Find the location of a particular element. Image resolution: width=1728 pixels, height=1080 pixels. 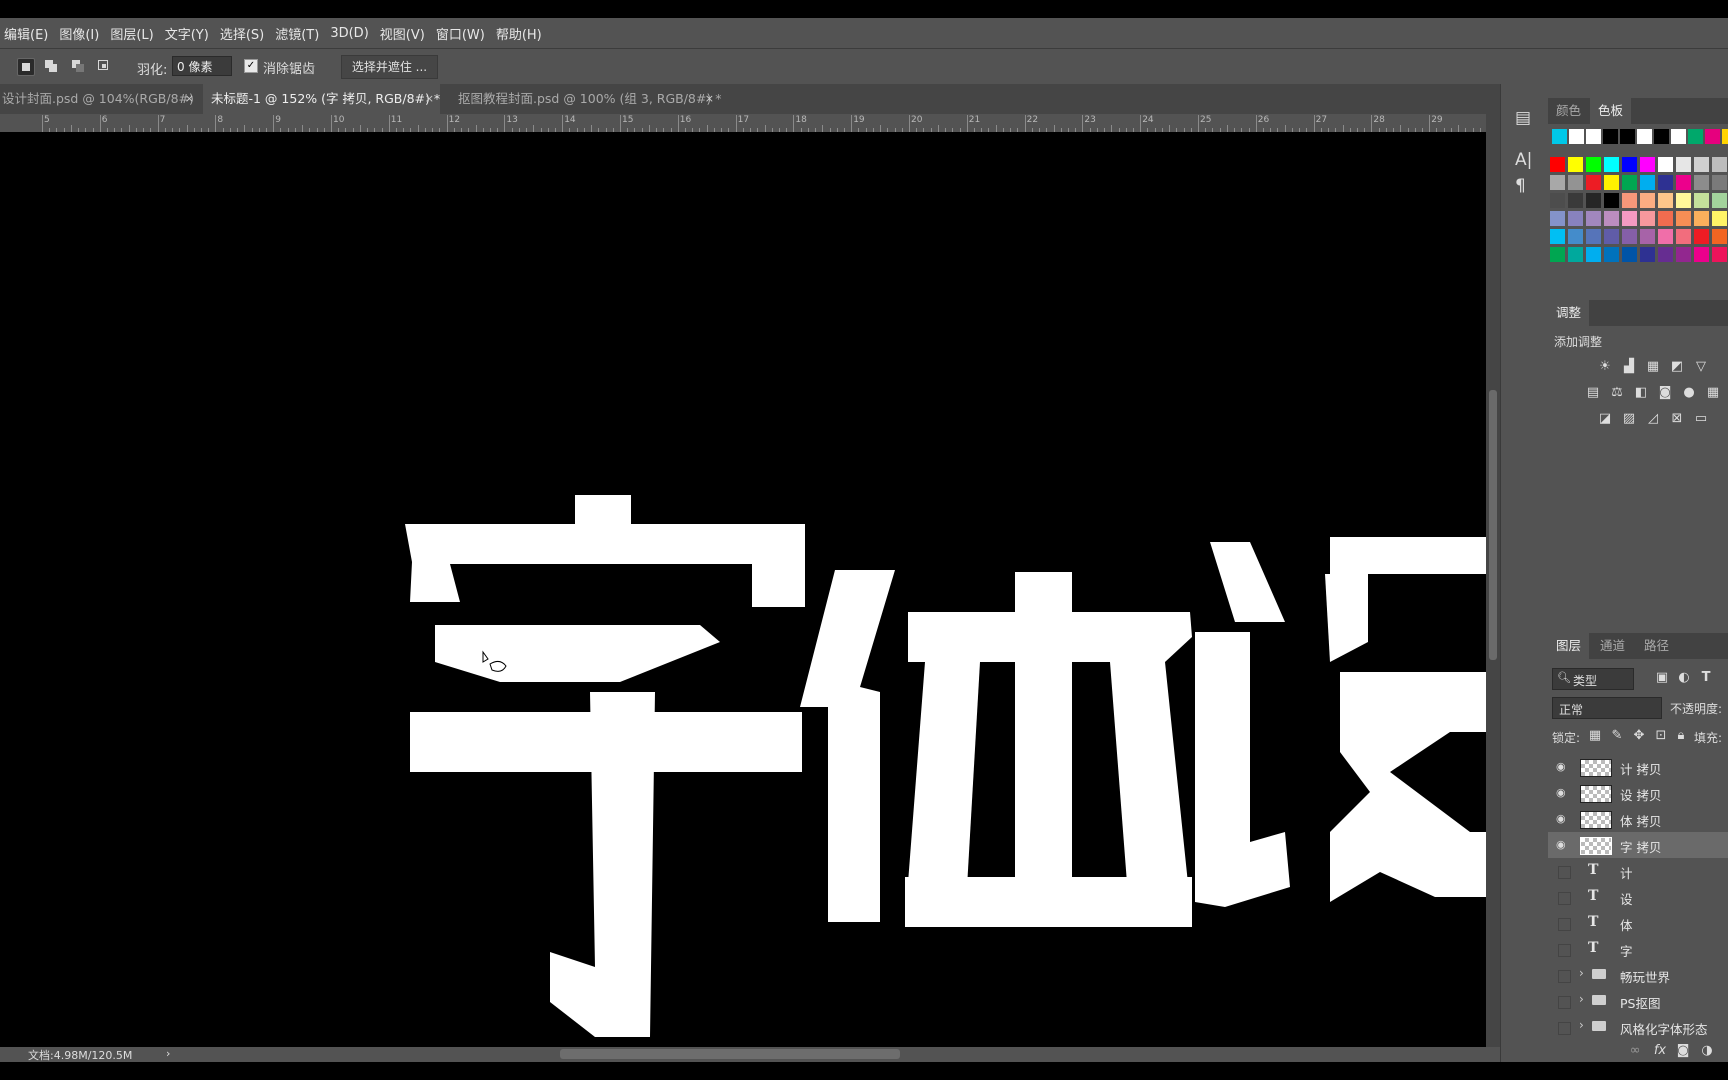

layer-row: ◉ 体 拷贝 is located at coordinates (1638, 819).